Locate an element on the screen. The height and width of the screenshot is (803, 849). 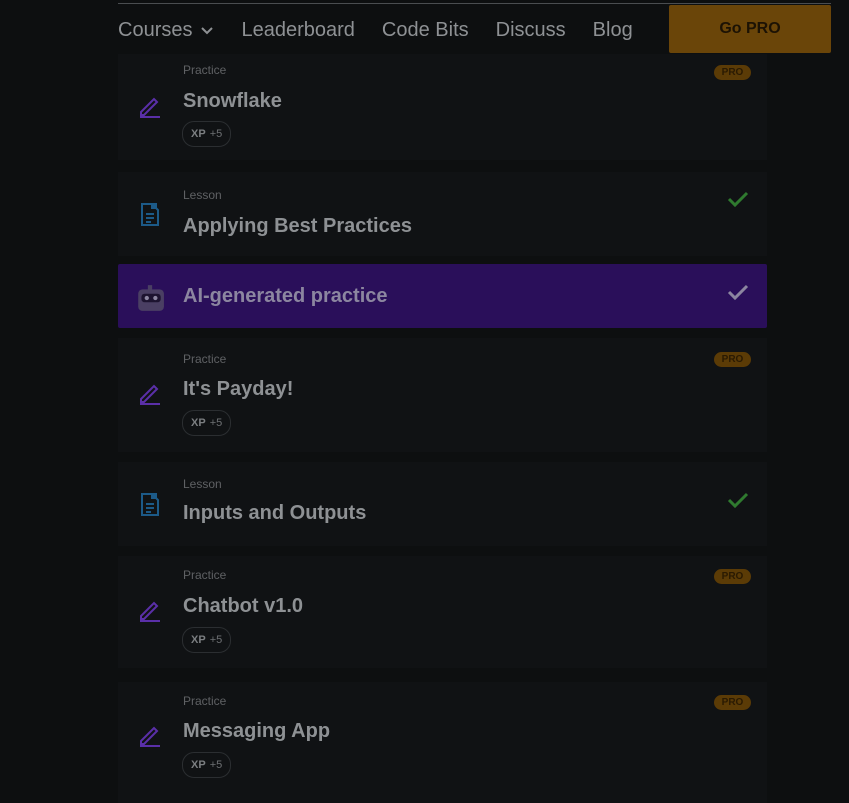
list-item: Practice It's Payday! XP +5 PRO is located at coordinates (442, 395).